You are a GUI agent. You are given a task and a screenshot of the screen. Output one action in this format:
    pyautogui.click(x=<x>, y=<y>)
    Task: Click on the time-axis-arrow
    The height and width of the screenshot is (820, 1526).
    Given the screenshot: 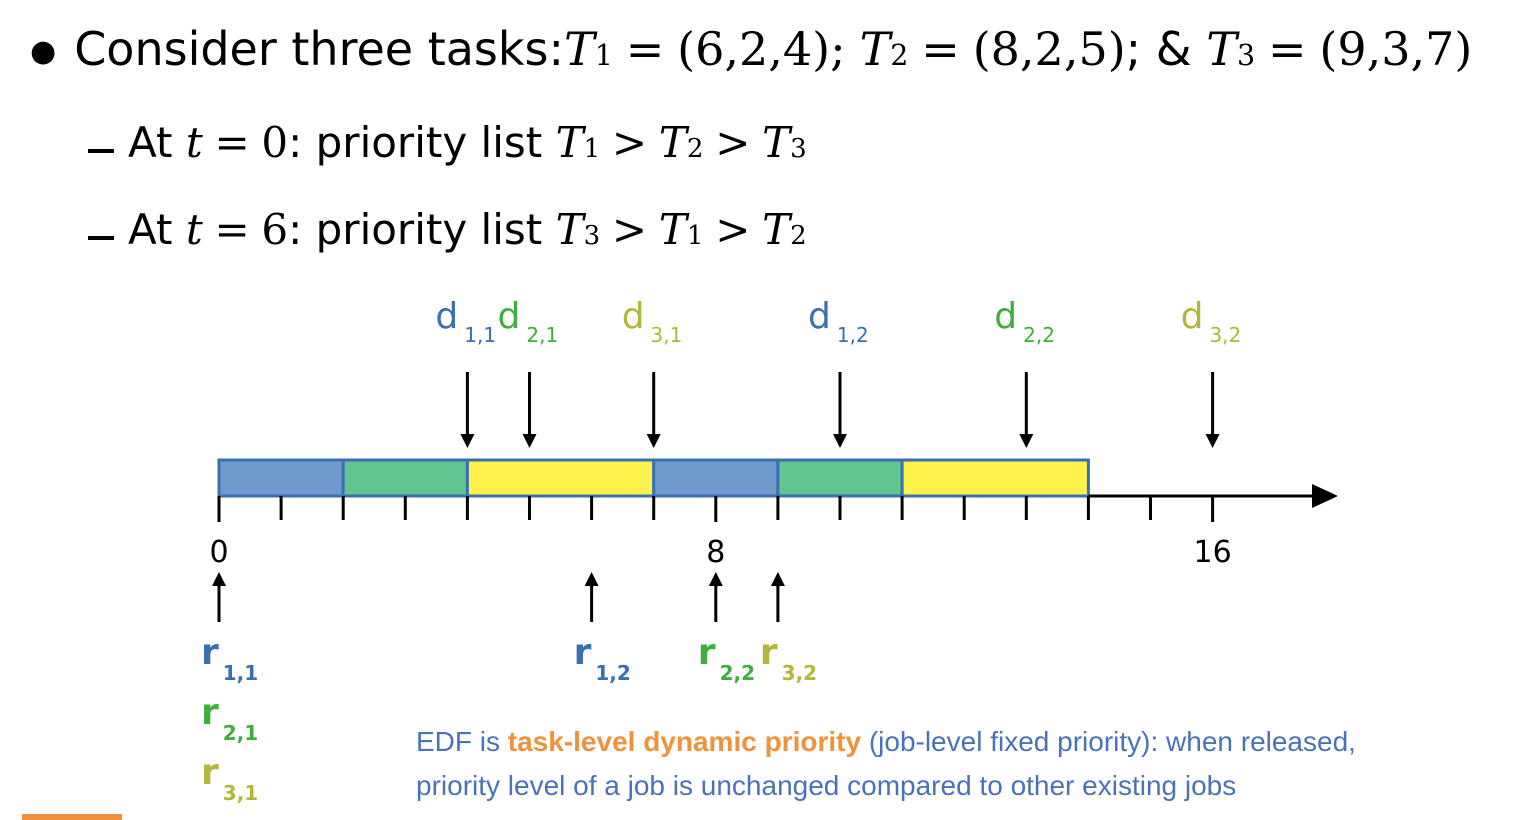 What is the action you would take?
    pyautogui.click(x=1325, y=496)
    